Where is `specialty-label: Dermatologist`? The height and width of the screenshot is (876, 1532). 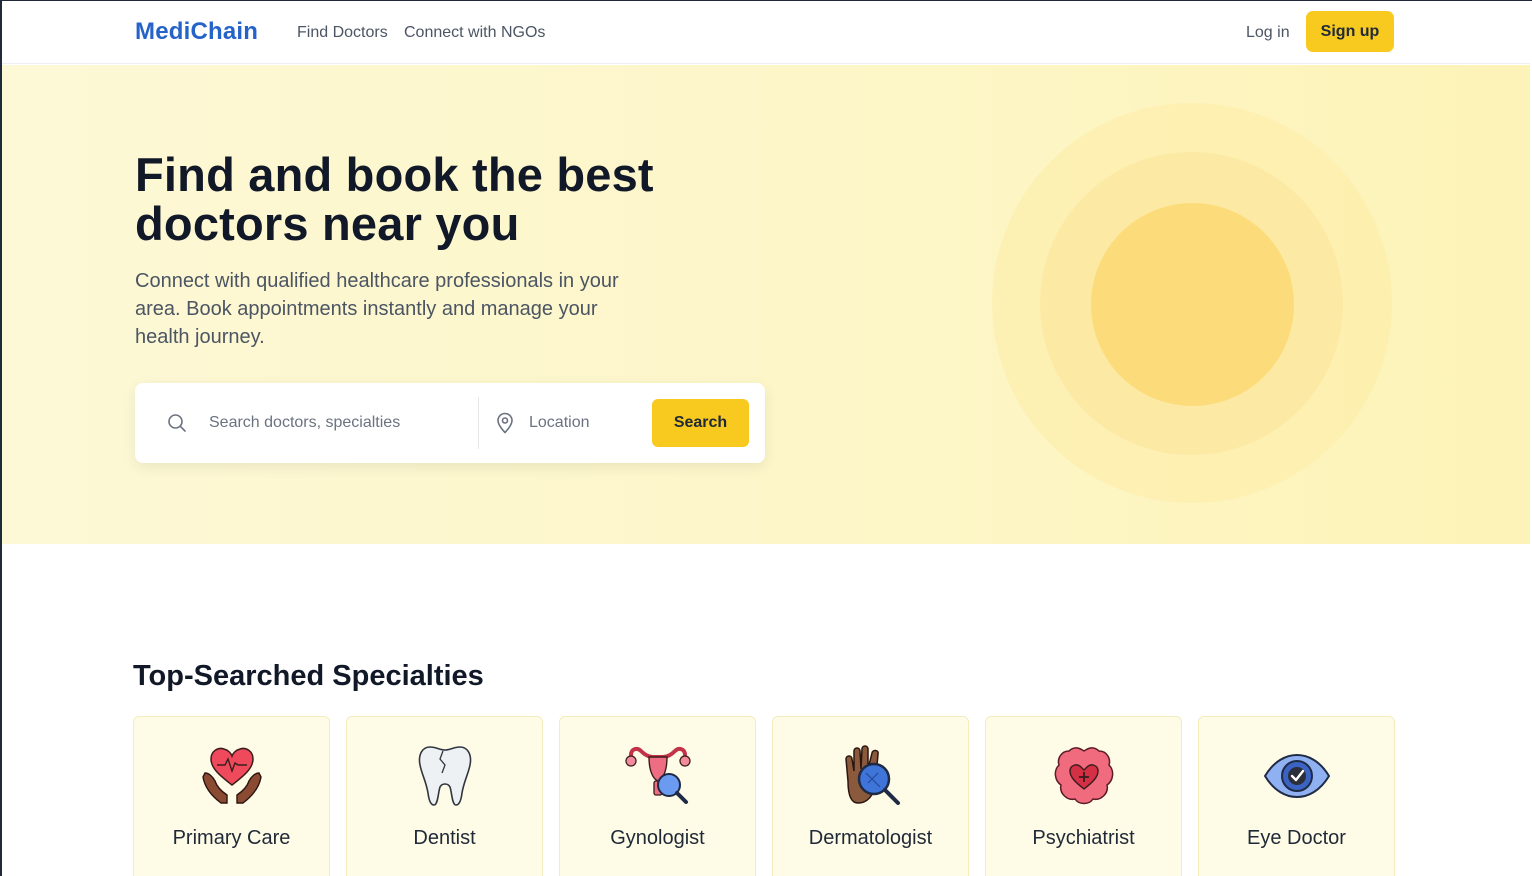
specialty-label: Dermatologist is located at coordinates (870, 838).